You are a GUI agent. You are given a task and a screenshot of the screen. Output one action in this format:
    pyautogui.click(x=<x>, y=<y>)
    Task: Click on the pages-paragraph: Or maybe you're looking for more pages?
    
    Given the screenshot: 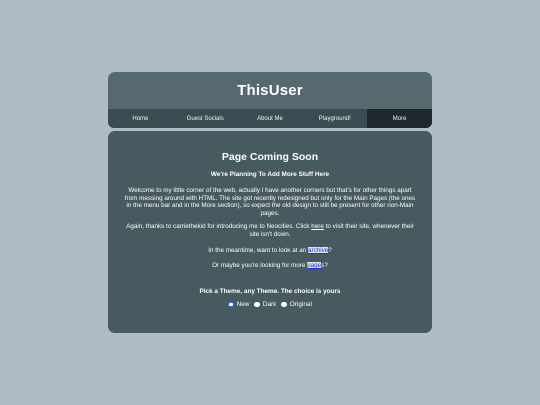 What is the action you would take?
    pyautogui.click(x=270, y=266)
    